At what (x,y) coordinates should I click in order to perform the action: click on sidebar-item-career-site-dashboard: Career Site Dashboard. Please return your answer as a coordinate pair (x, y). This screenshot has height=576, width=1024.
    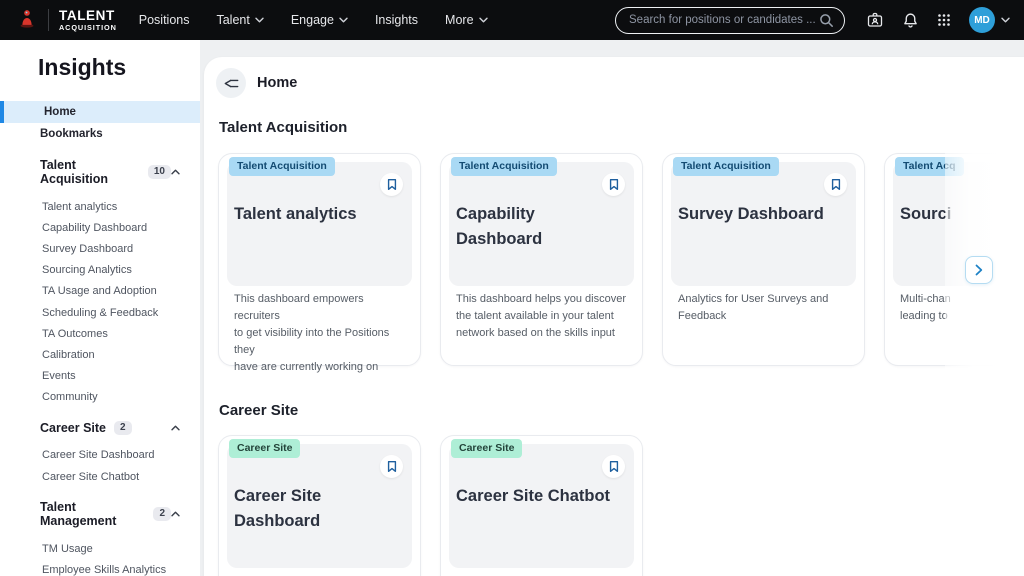
    Looking at the image, I should click on (100, 455).